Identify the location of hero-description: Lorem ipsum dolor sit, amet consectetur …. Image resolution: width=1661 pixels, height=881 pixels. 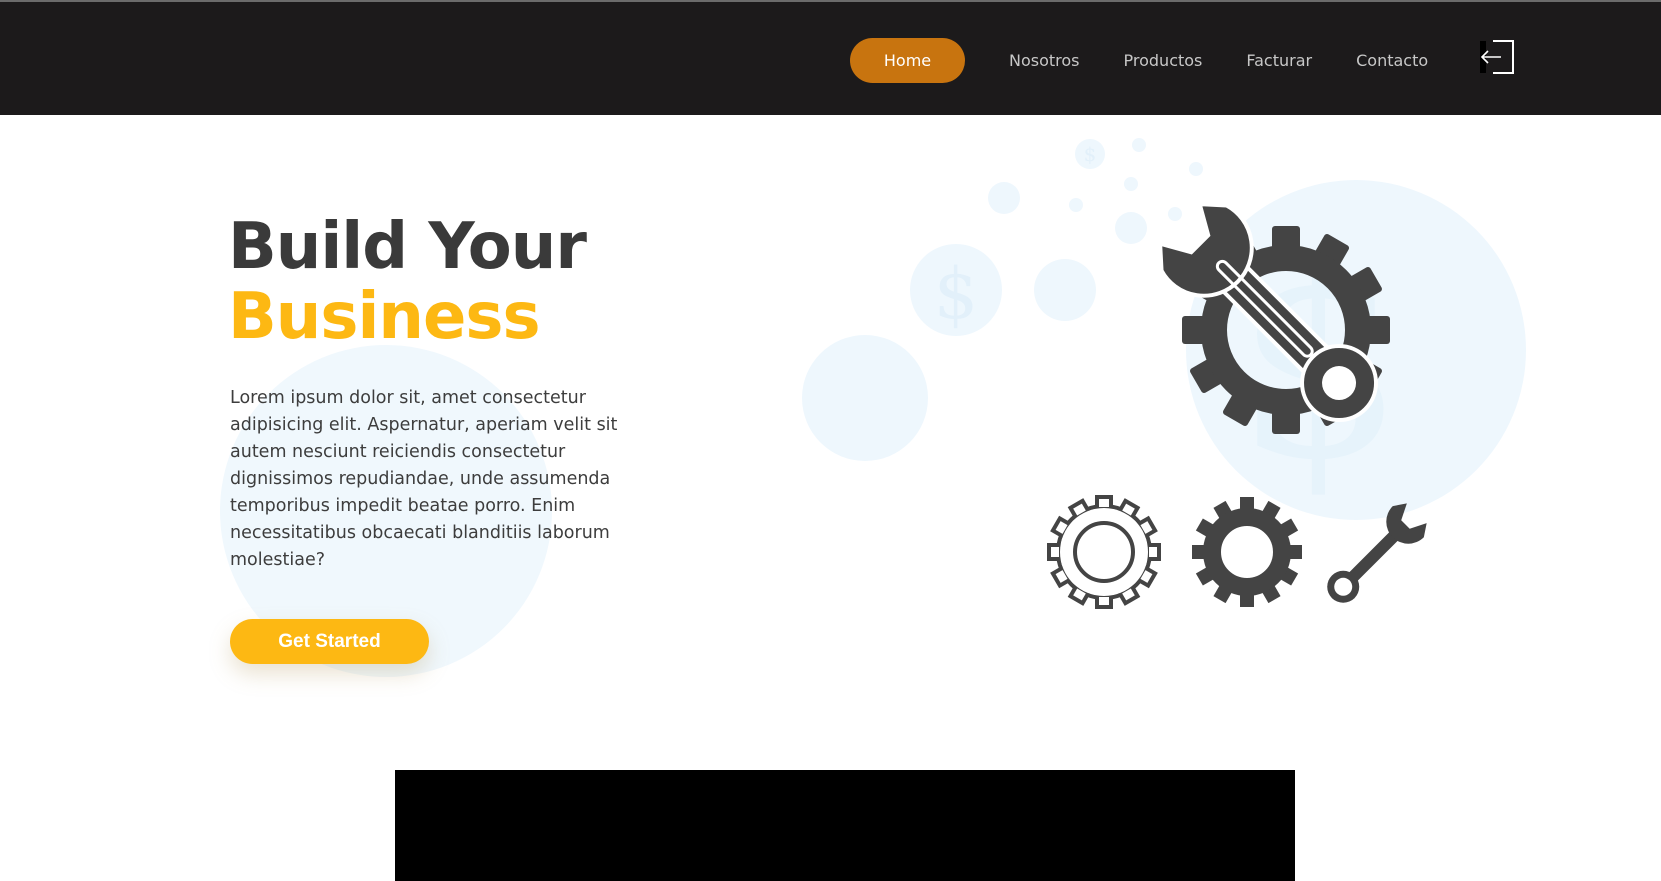
(424, 479).